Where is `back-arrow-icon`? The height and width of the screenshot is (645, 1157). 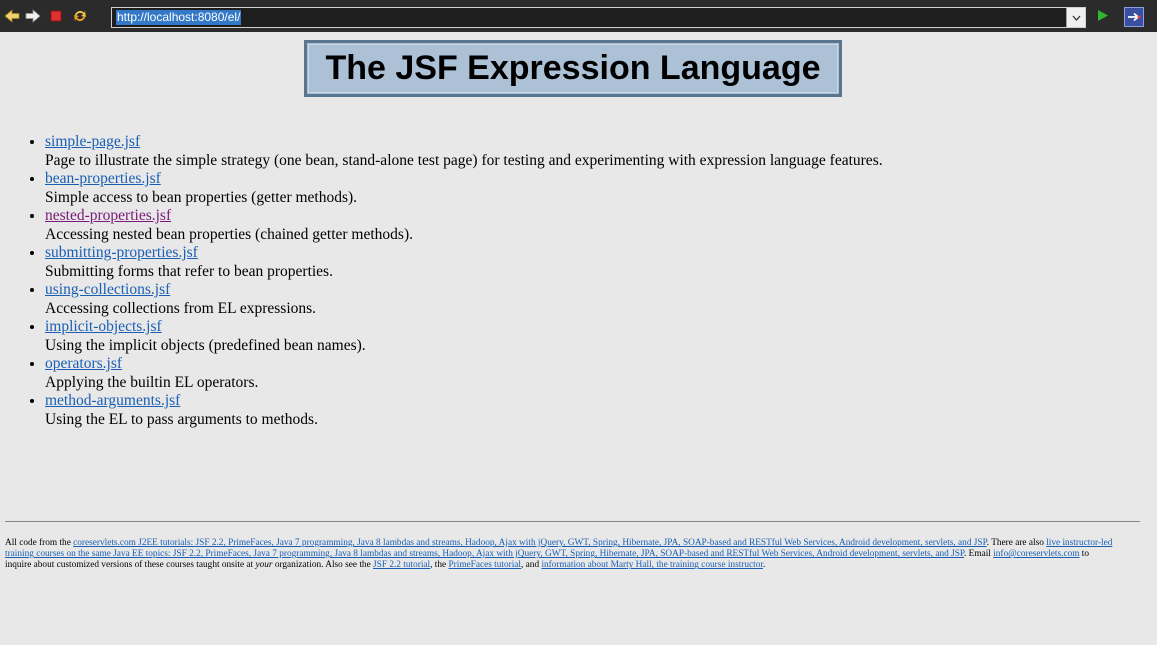 back-arrow-icon is located at coordinates (12, 16).